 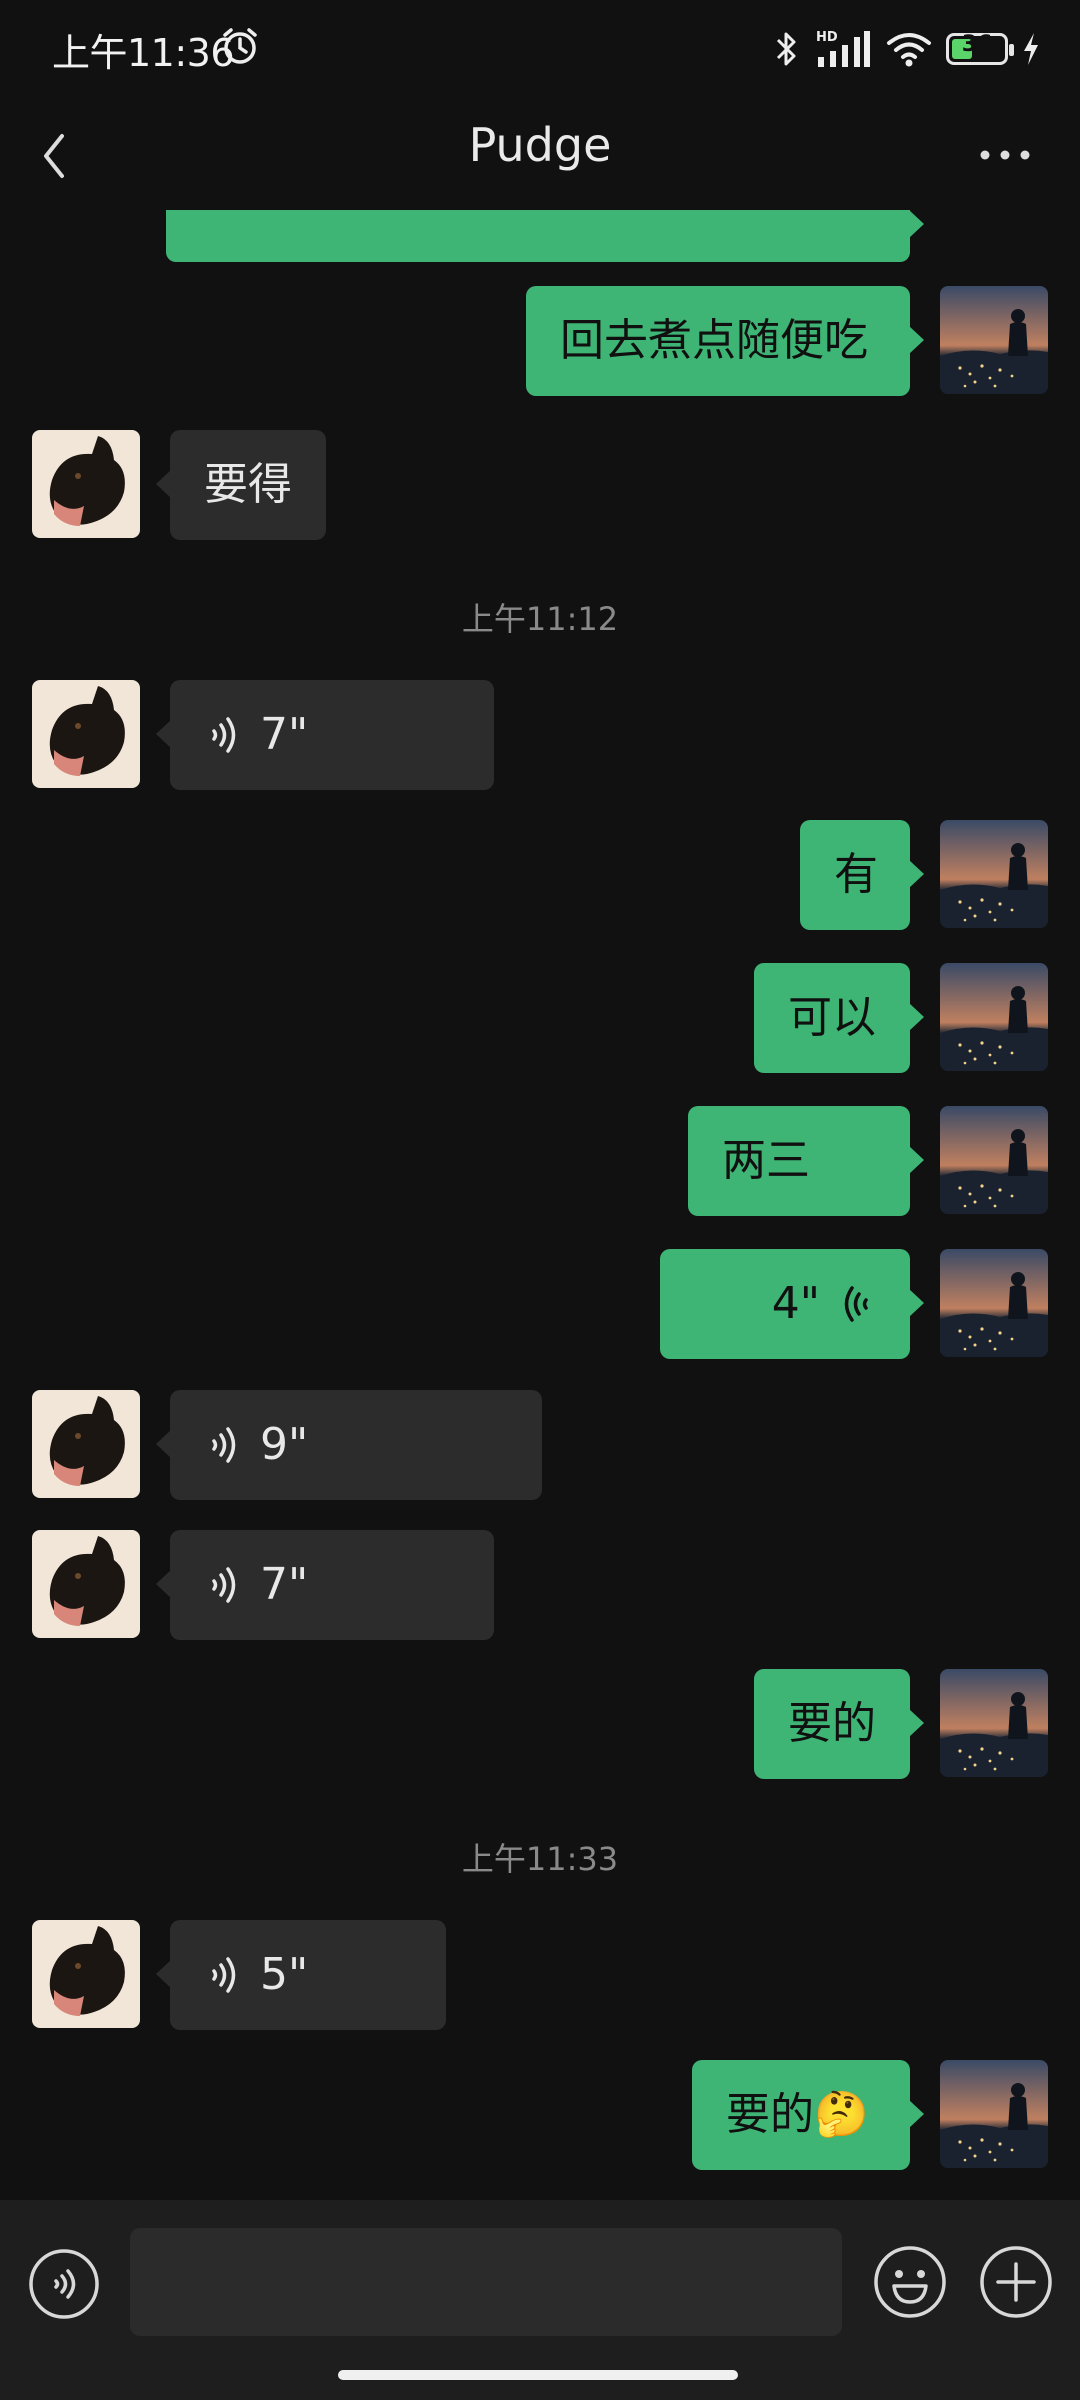 I want to click on text-message-bubble: 要的🤔, so click(x=808, y=2115).